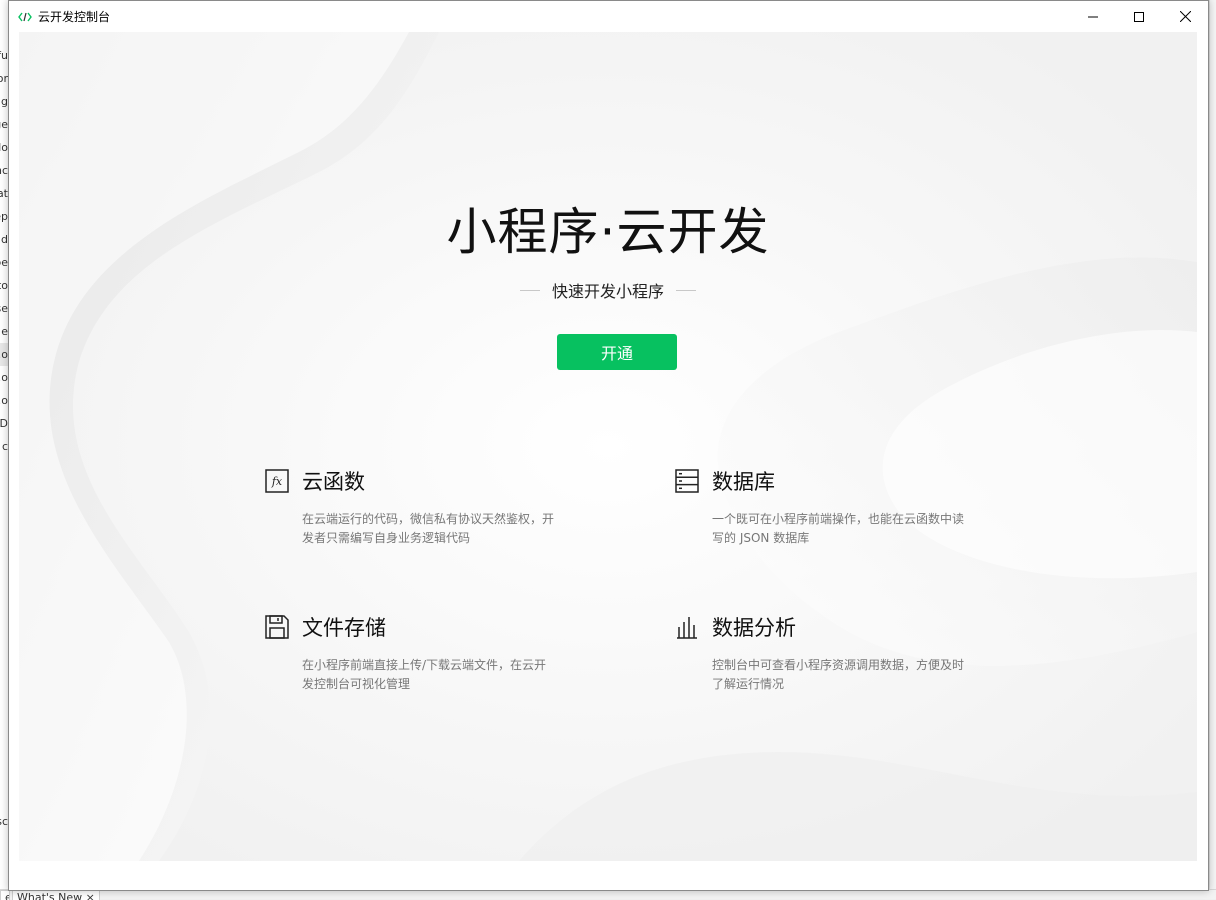  Describe the element at coordinates (838, 528) in the screenshot. I see `feature-description: 一个既可在小程序前端操作，也能在云函数中读写的 JSON 数据库` at that location.